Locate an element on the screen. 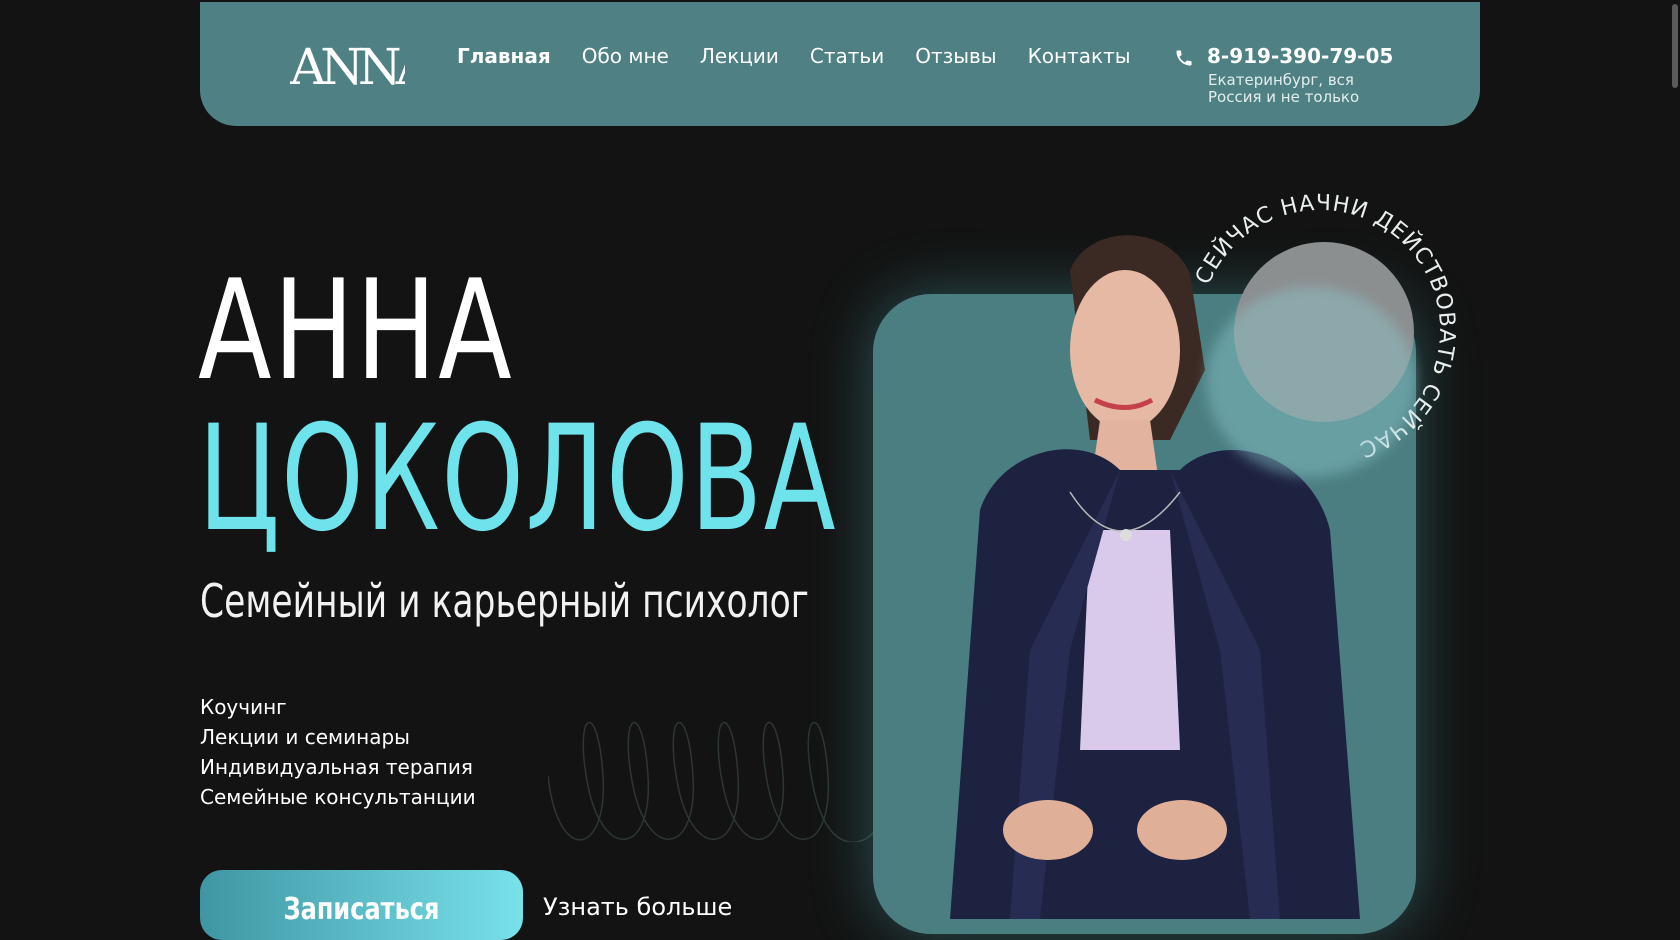 This screenshot has width=1680, height=940. signup-button-label: Записаться is located at coordinates (361, 909).